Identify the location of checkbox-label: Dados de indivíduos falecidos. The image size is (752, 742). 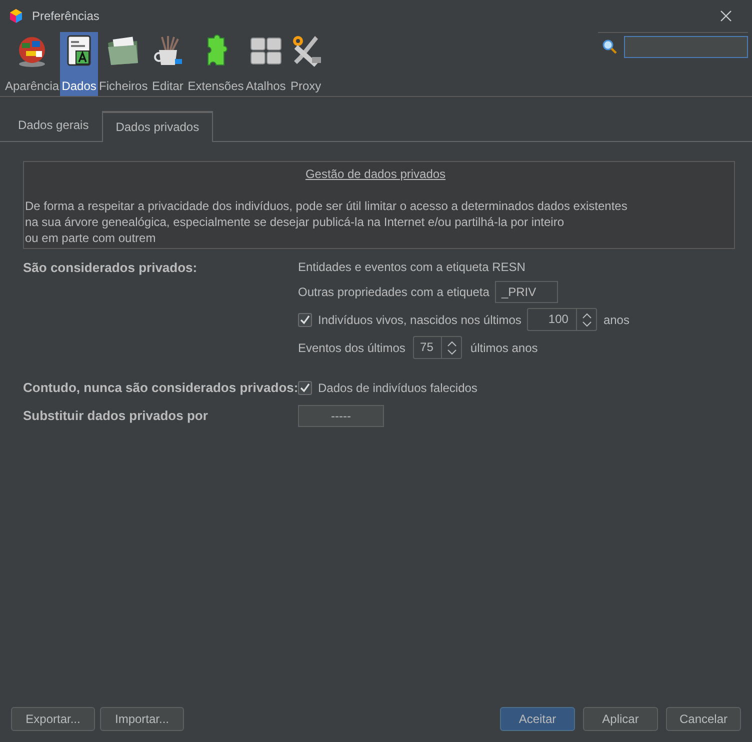
(398, 388).